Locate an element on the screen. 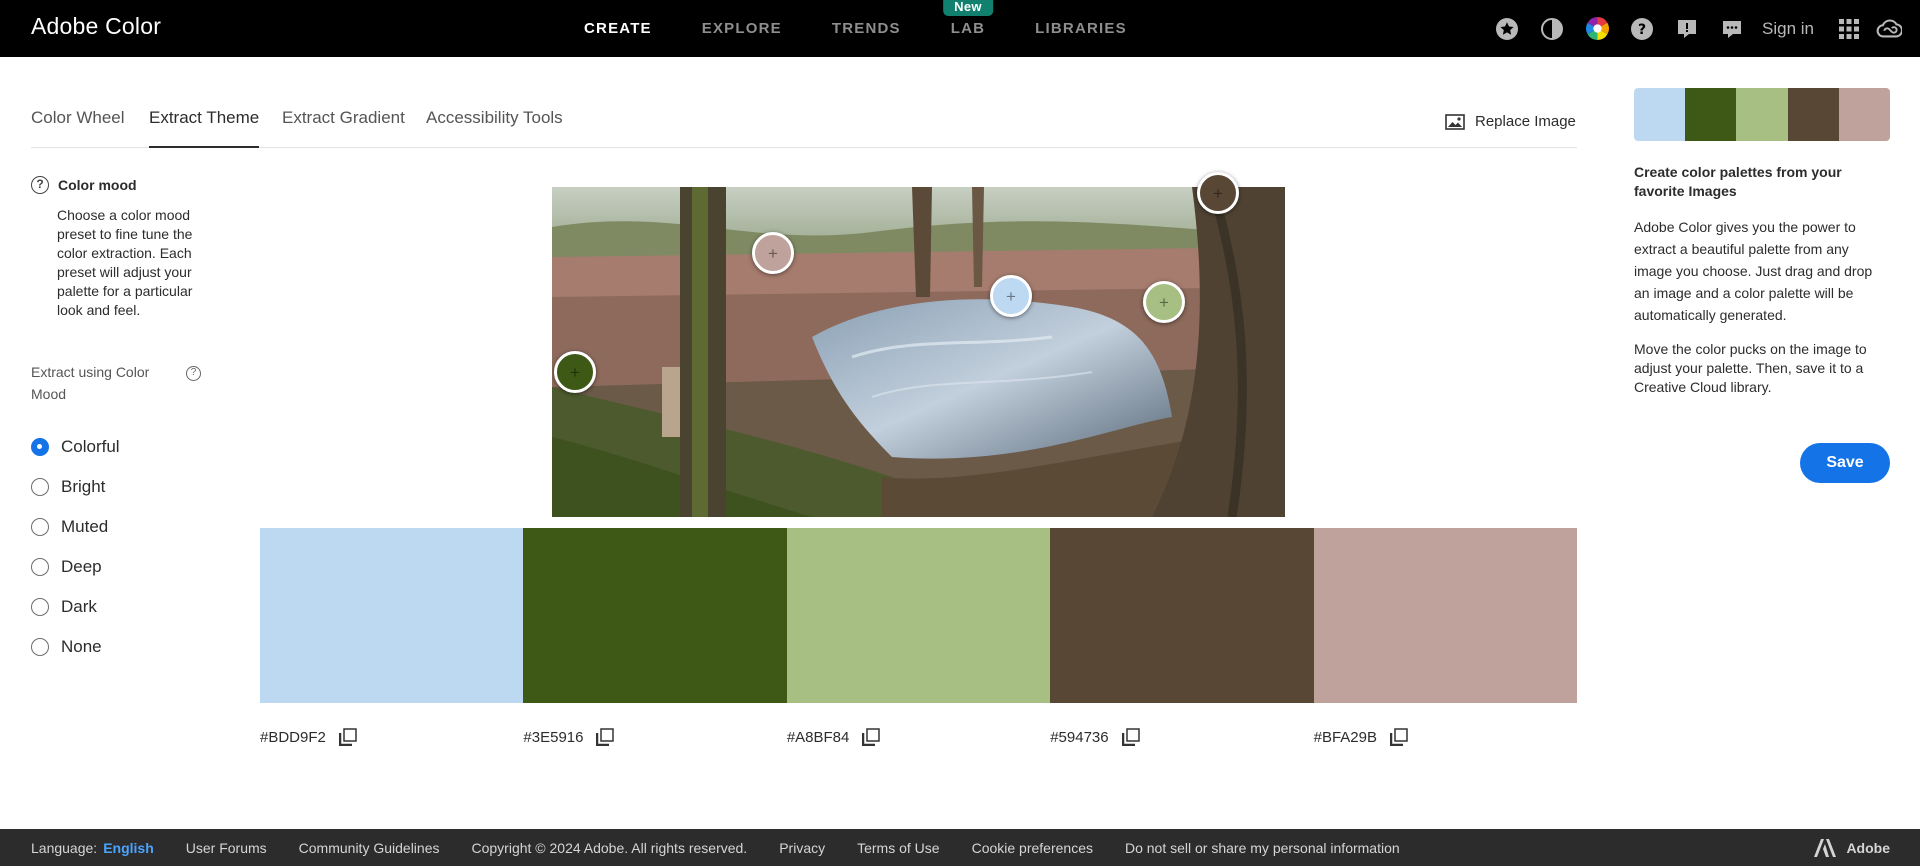  language-link: English is located at coordinates (128, 848).